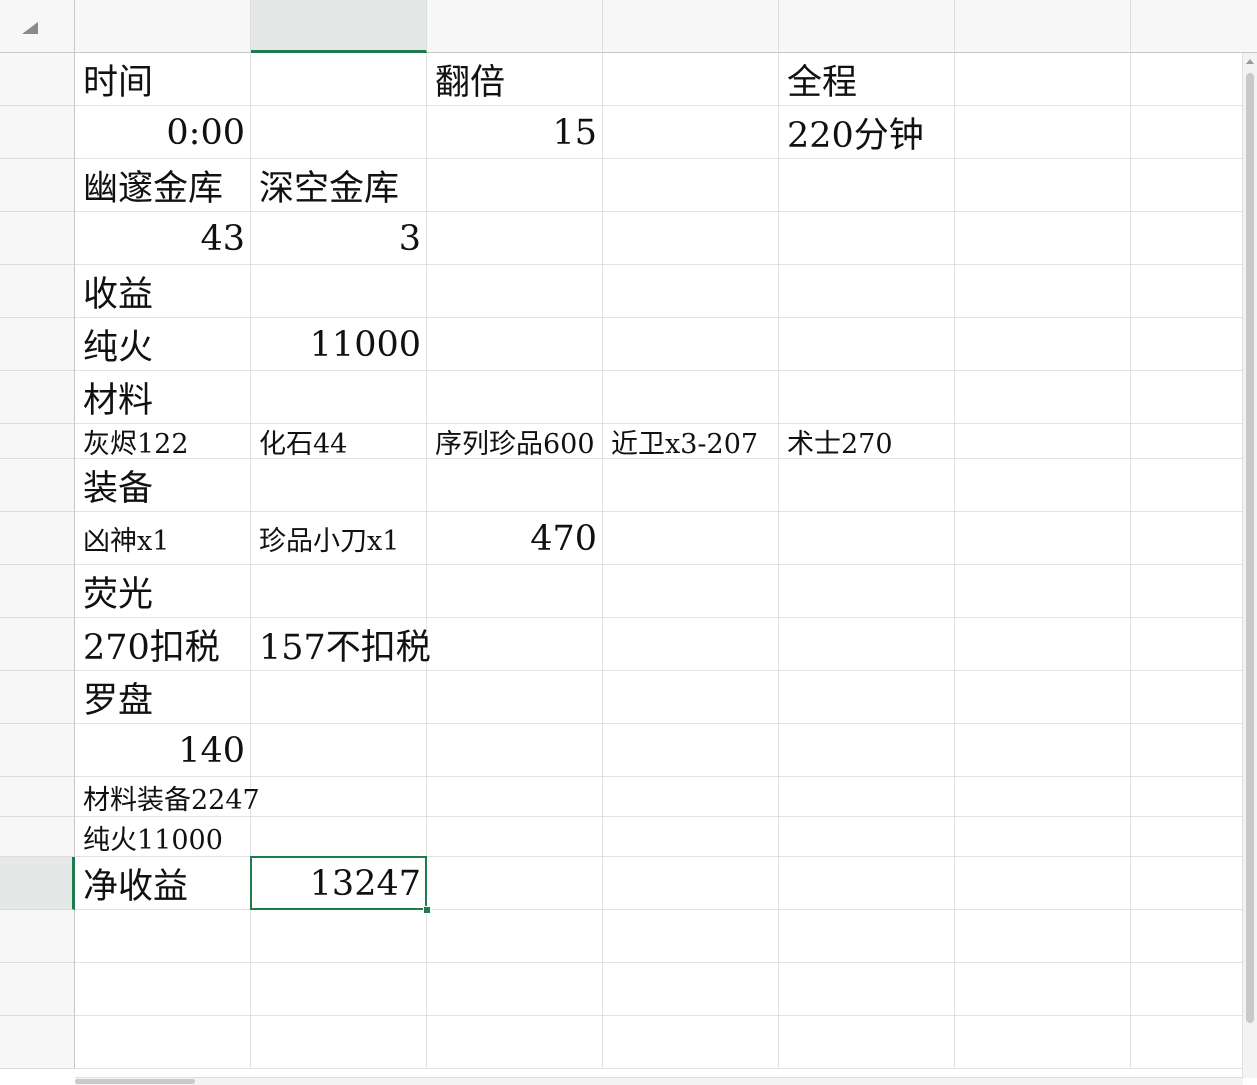 This screenshot has width=1257, height=1085. I want to click on cell-f6, so click(1043, 344).